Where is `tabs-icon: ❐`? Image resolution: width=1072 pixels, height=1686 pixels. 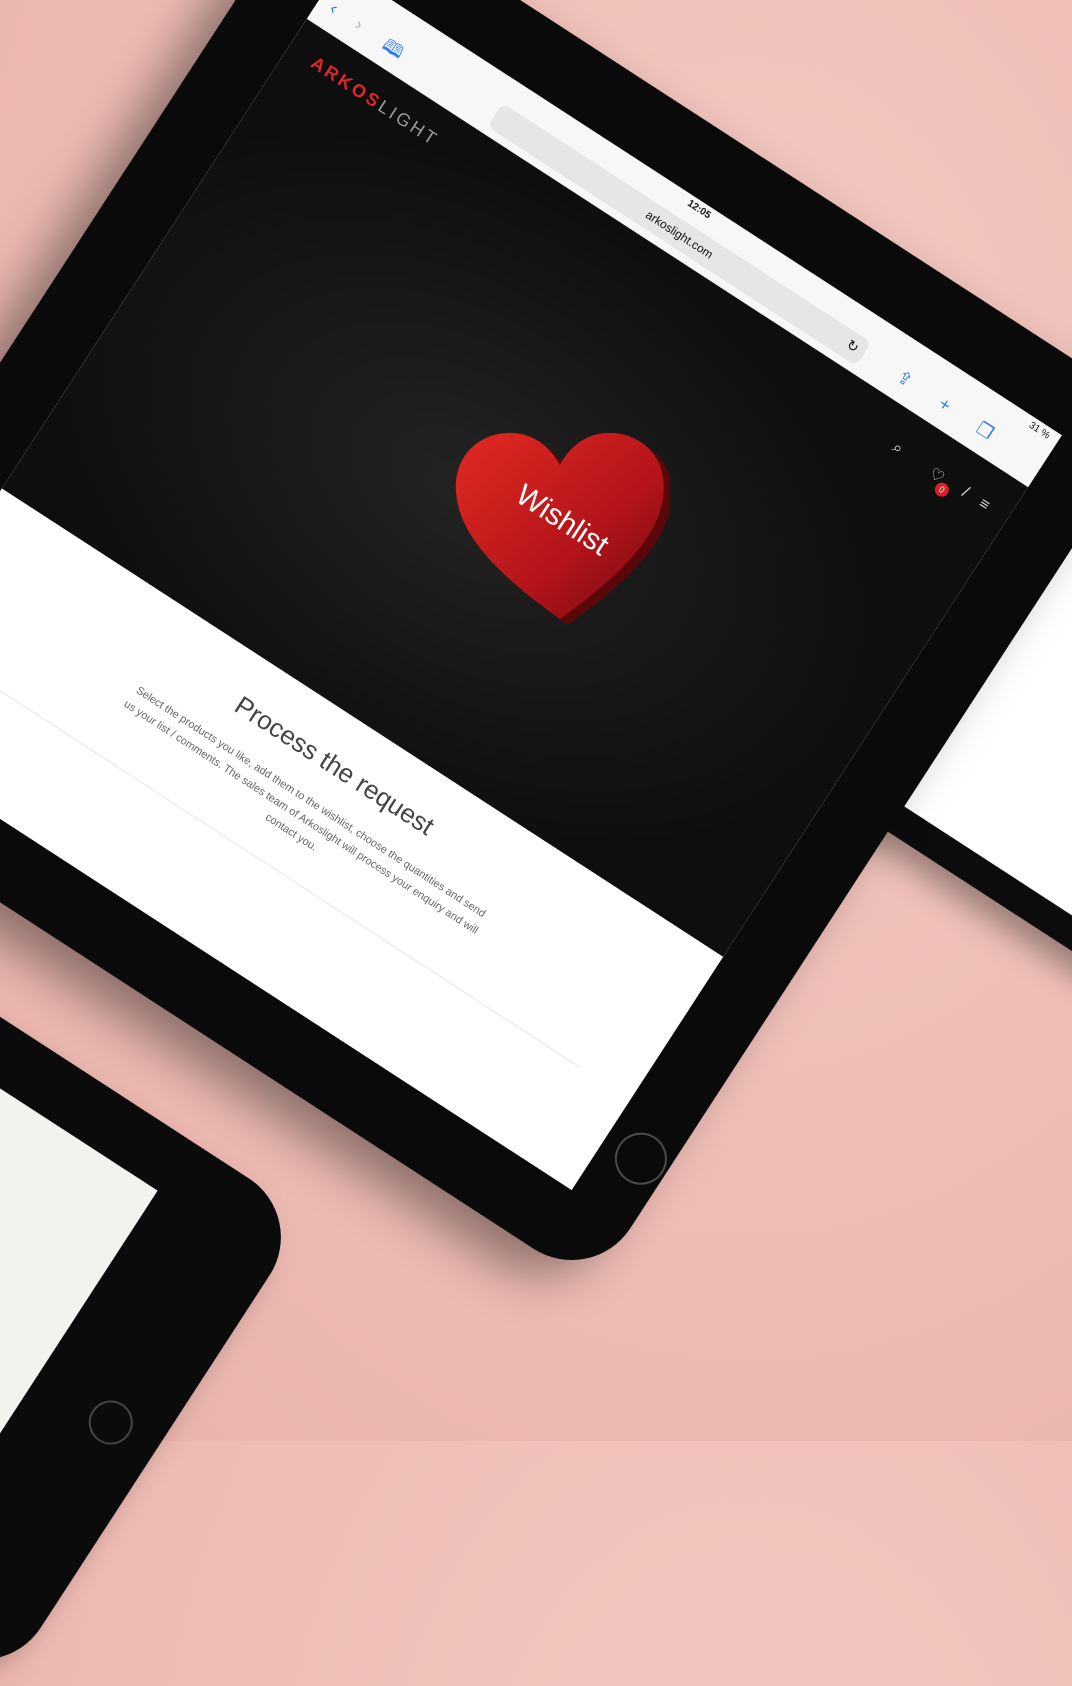
tabs-icon: ❐ is located at coordinates (984, 431).